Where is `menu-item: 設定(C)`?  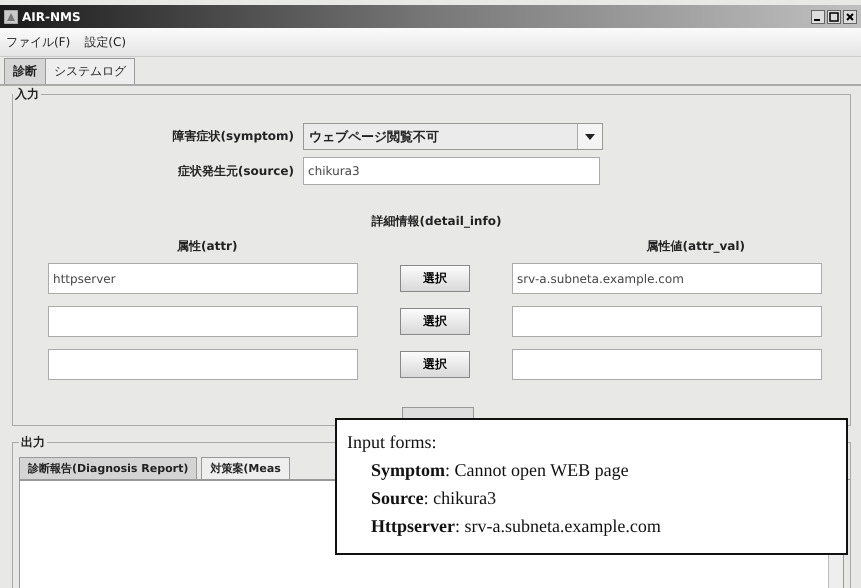 menu-item: 設定(C) is located at coordinates (105, 42).